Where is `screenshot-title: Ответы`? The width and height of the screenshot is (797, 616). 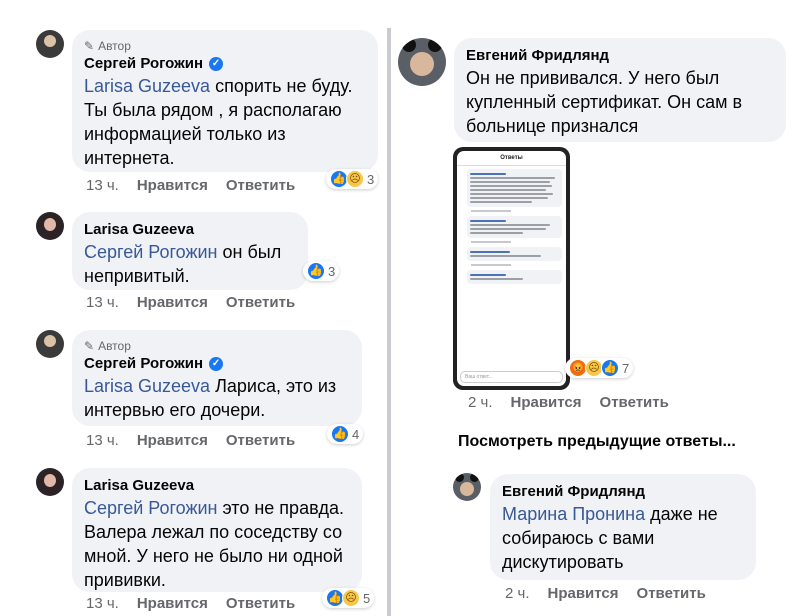
screenshot-title: Ответы is located at coordinates (511, 158).